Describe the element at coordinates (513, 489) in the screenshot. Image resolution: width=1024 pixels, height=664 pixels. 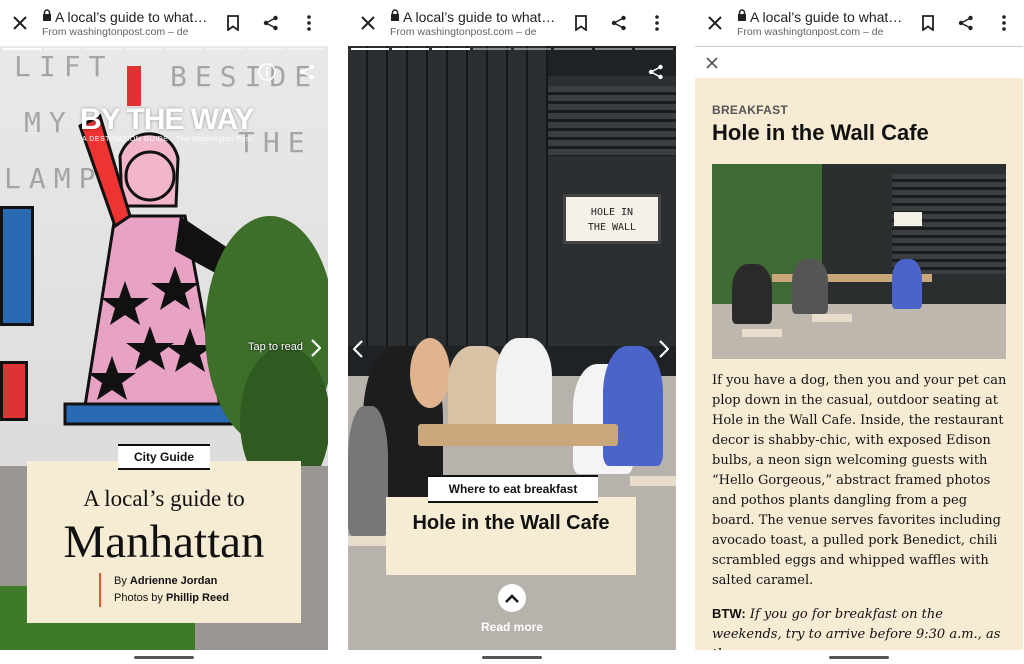
I see `section-tag: Where to eat breakfast` at that location.